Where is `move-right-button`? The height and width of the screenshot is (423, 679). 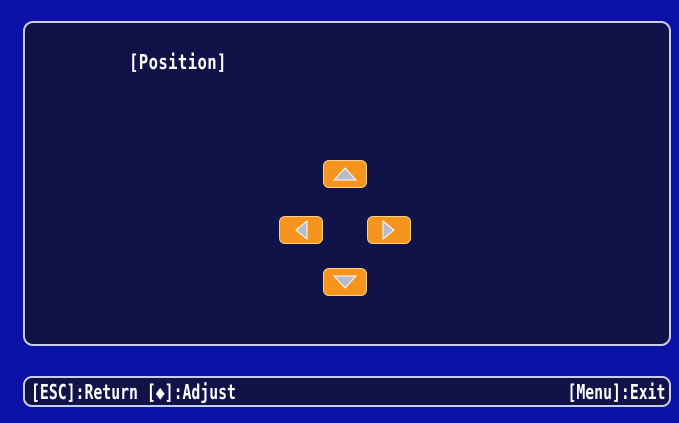 move-right-button is located at coordinates (389, 230).